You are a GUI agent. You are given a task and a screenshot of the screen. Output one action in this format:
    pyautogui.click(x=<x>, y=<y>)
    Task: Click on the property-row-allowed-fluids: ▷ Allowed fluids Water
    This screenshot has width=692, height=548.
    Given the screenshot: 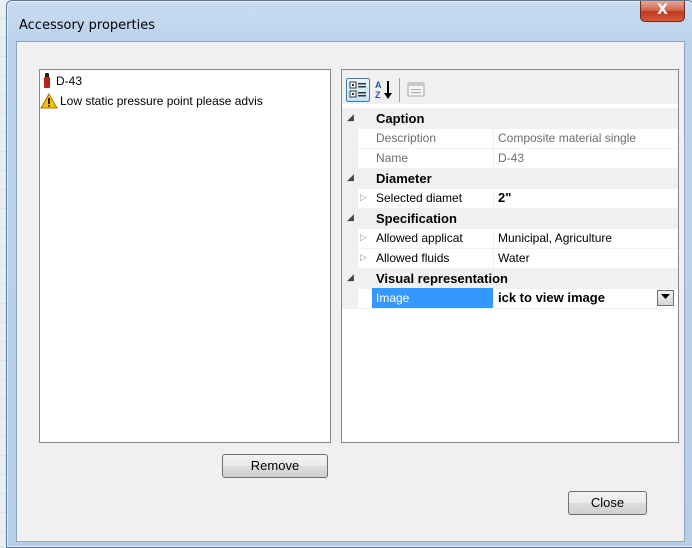 What is the action you would take?
    pyautogui.click(x=510, y=258)
    